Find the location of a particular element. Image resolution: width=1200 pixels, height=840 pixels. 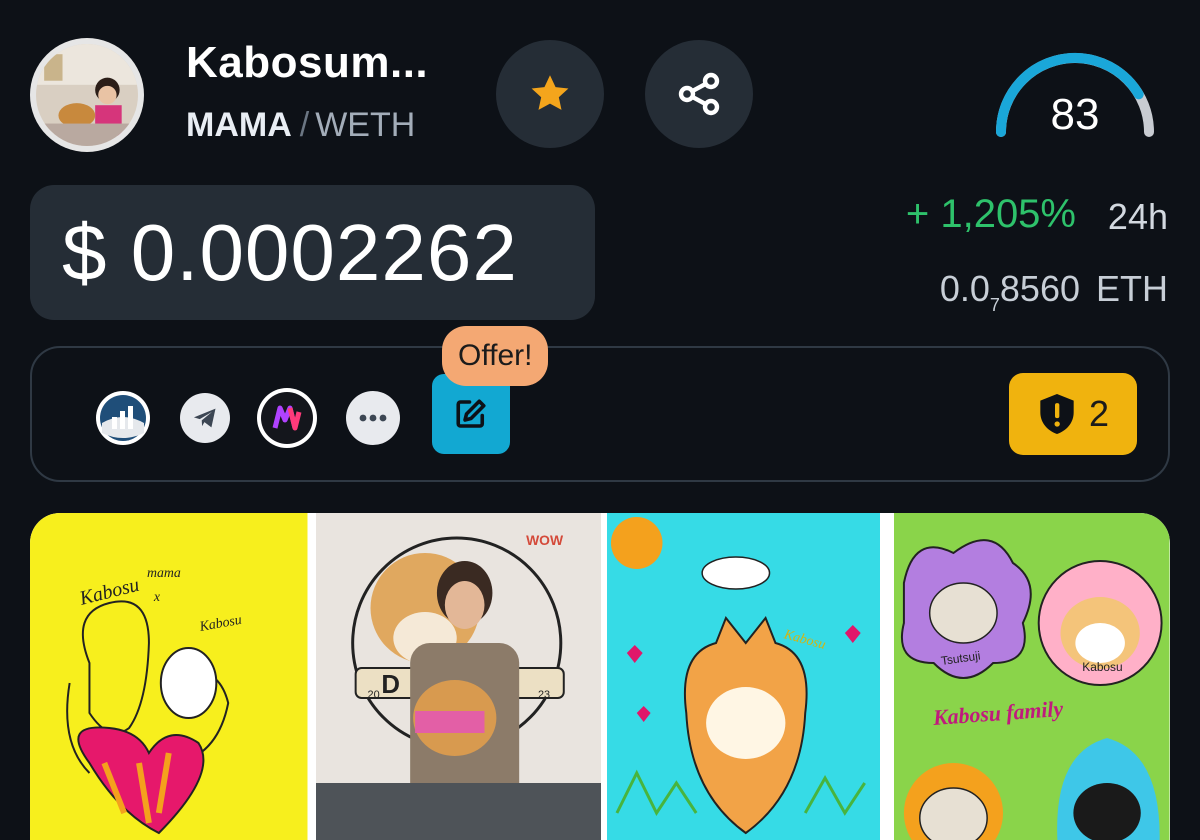

more-icon is located at coordinates (373, 418).